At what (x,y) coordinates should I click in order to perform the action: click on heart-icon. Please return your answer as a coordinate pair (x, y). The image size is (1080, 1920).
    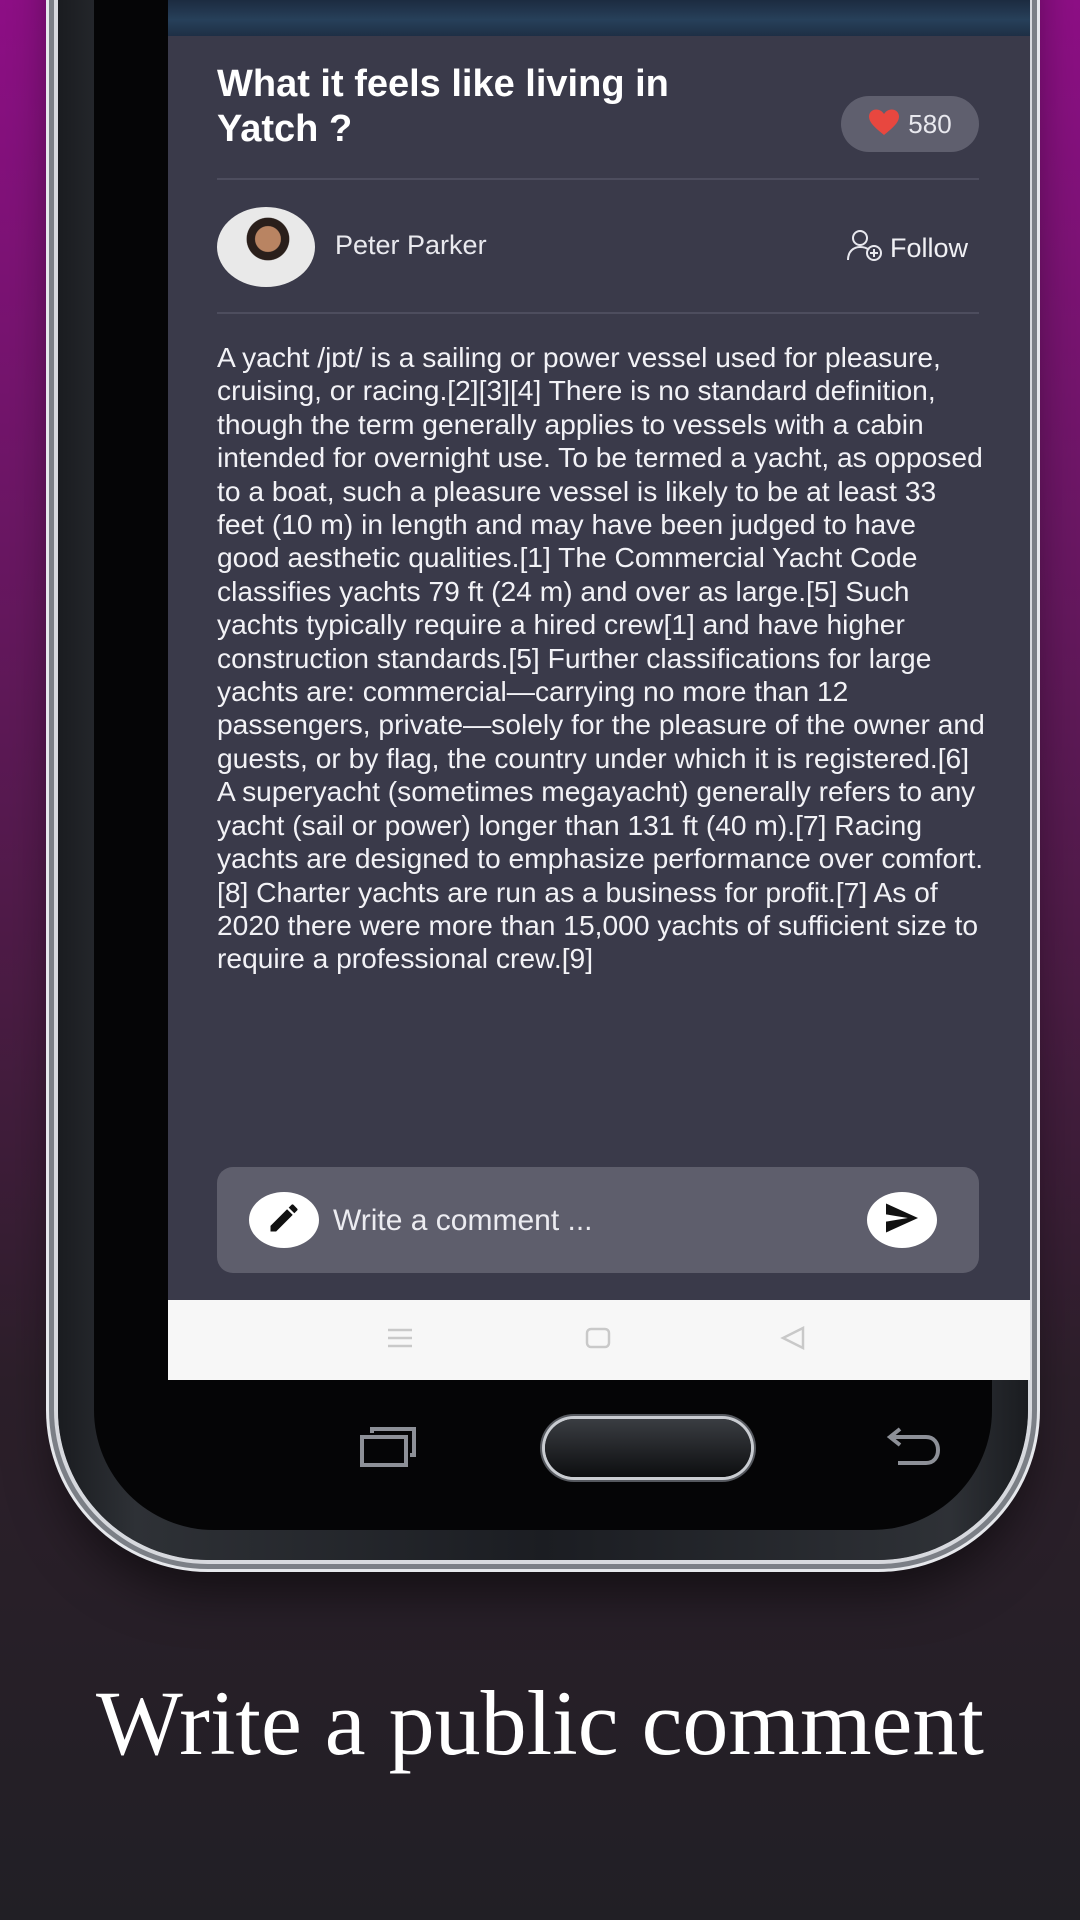
    Looking at the image, I should click on (884, 124).